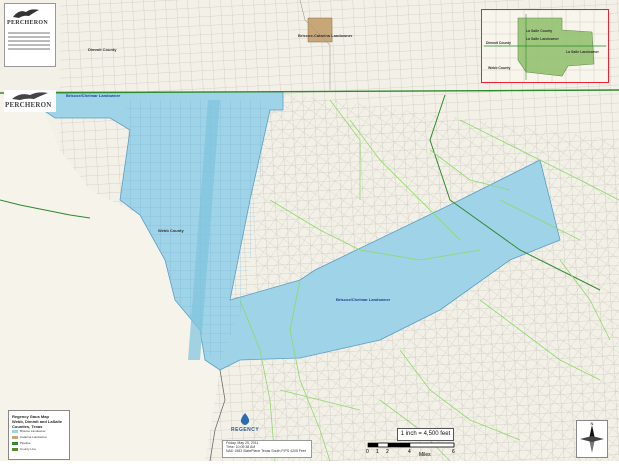  Describe the element at coordinates (363, 299) in the screenshot. I see `label-blue-main: Briscoe/Chelmar Landowner` at that location.